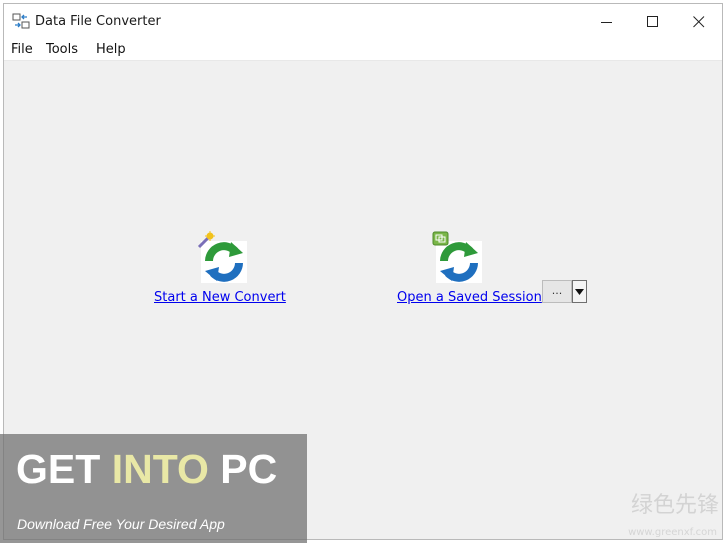 This screenshot has height=543, width=727. I want to click on corner-watermark-url: www.greenxf.com, so click(672, 532).